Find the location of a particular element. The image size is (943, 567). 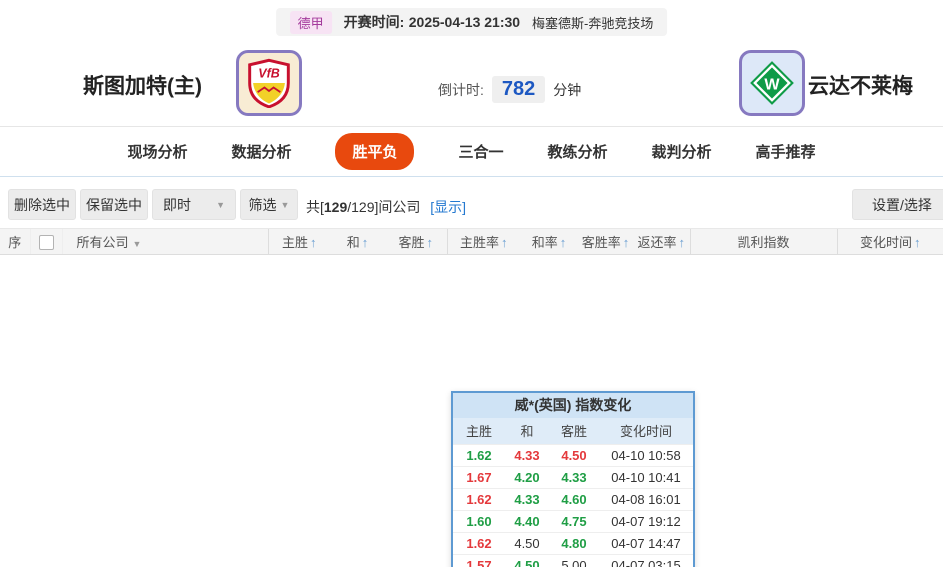

svg-text: VfB is located at coordinates (269, 73).